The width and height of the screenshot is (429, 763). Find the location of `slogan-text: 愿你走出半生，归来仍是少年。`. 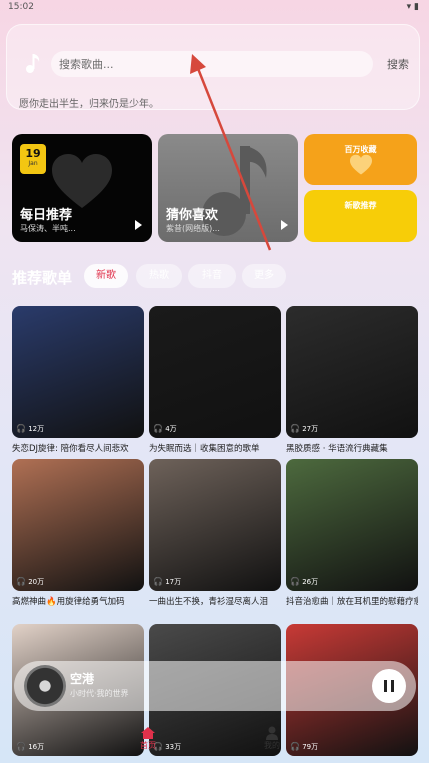

slogan-text: 愿你走出半生，归来仍是少年。 is located at coordinates (89, 104).